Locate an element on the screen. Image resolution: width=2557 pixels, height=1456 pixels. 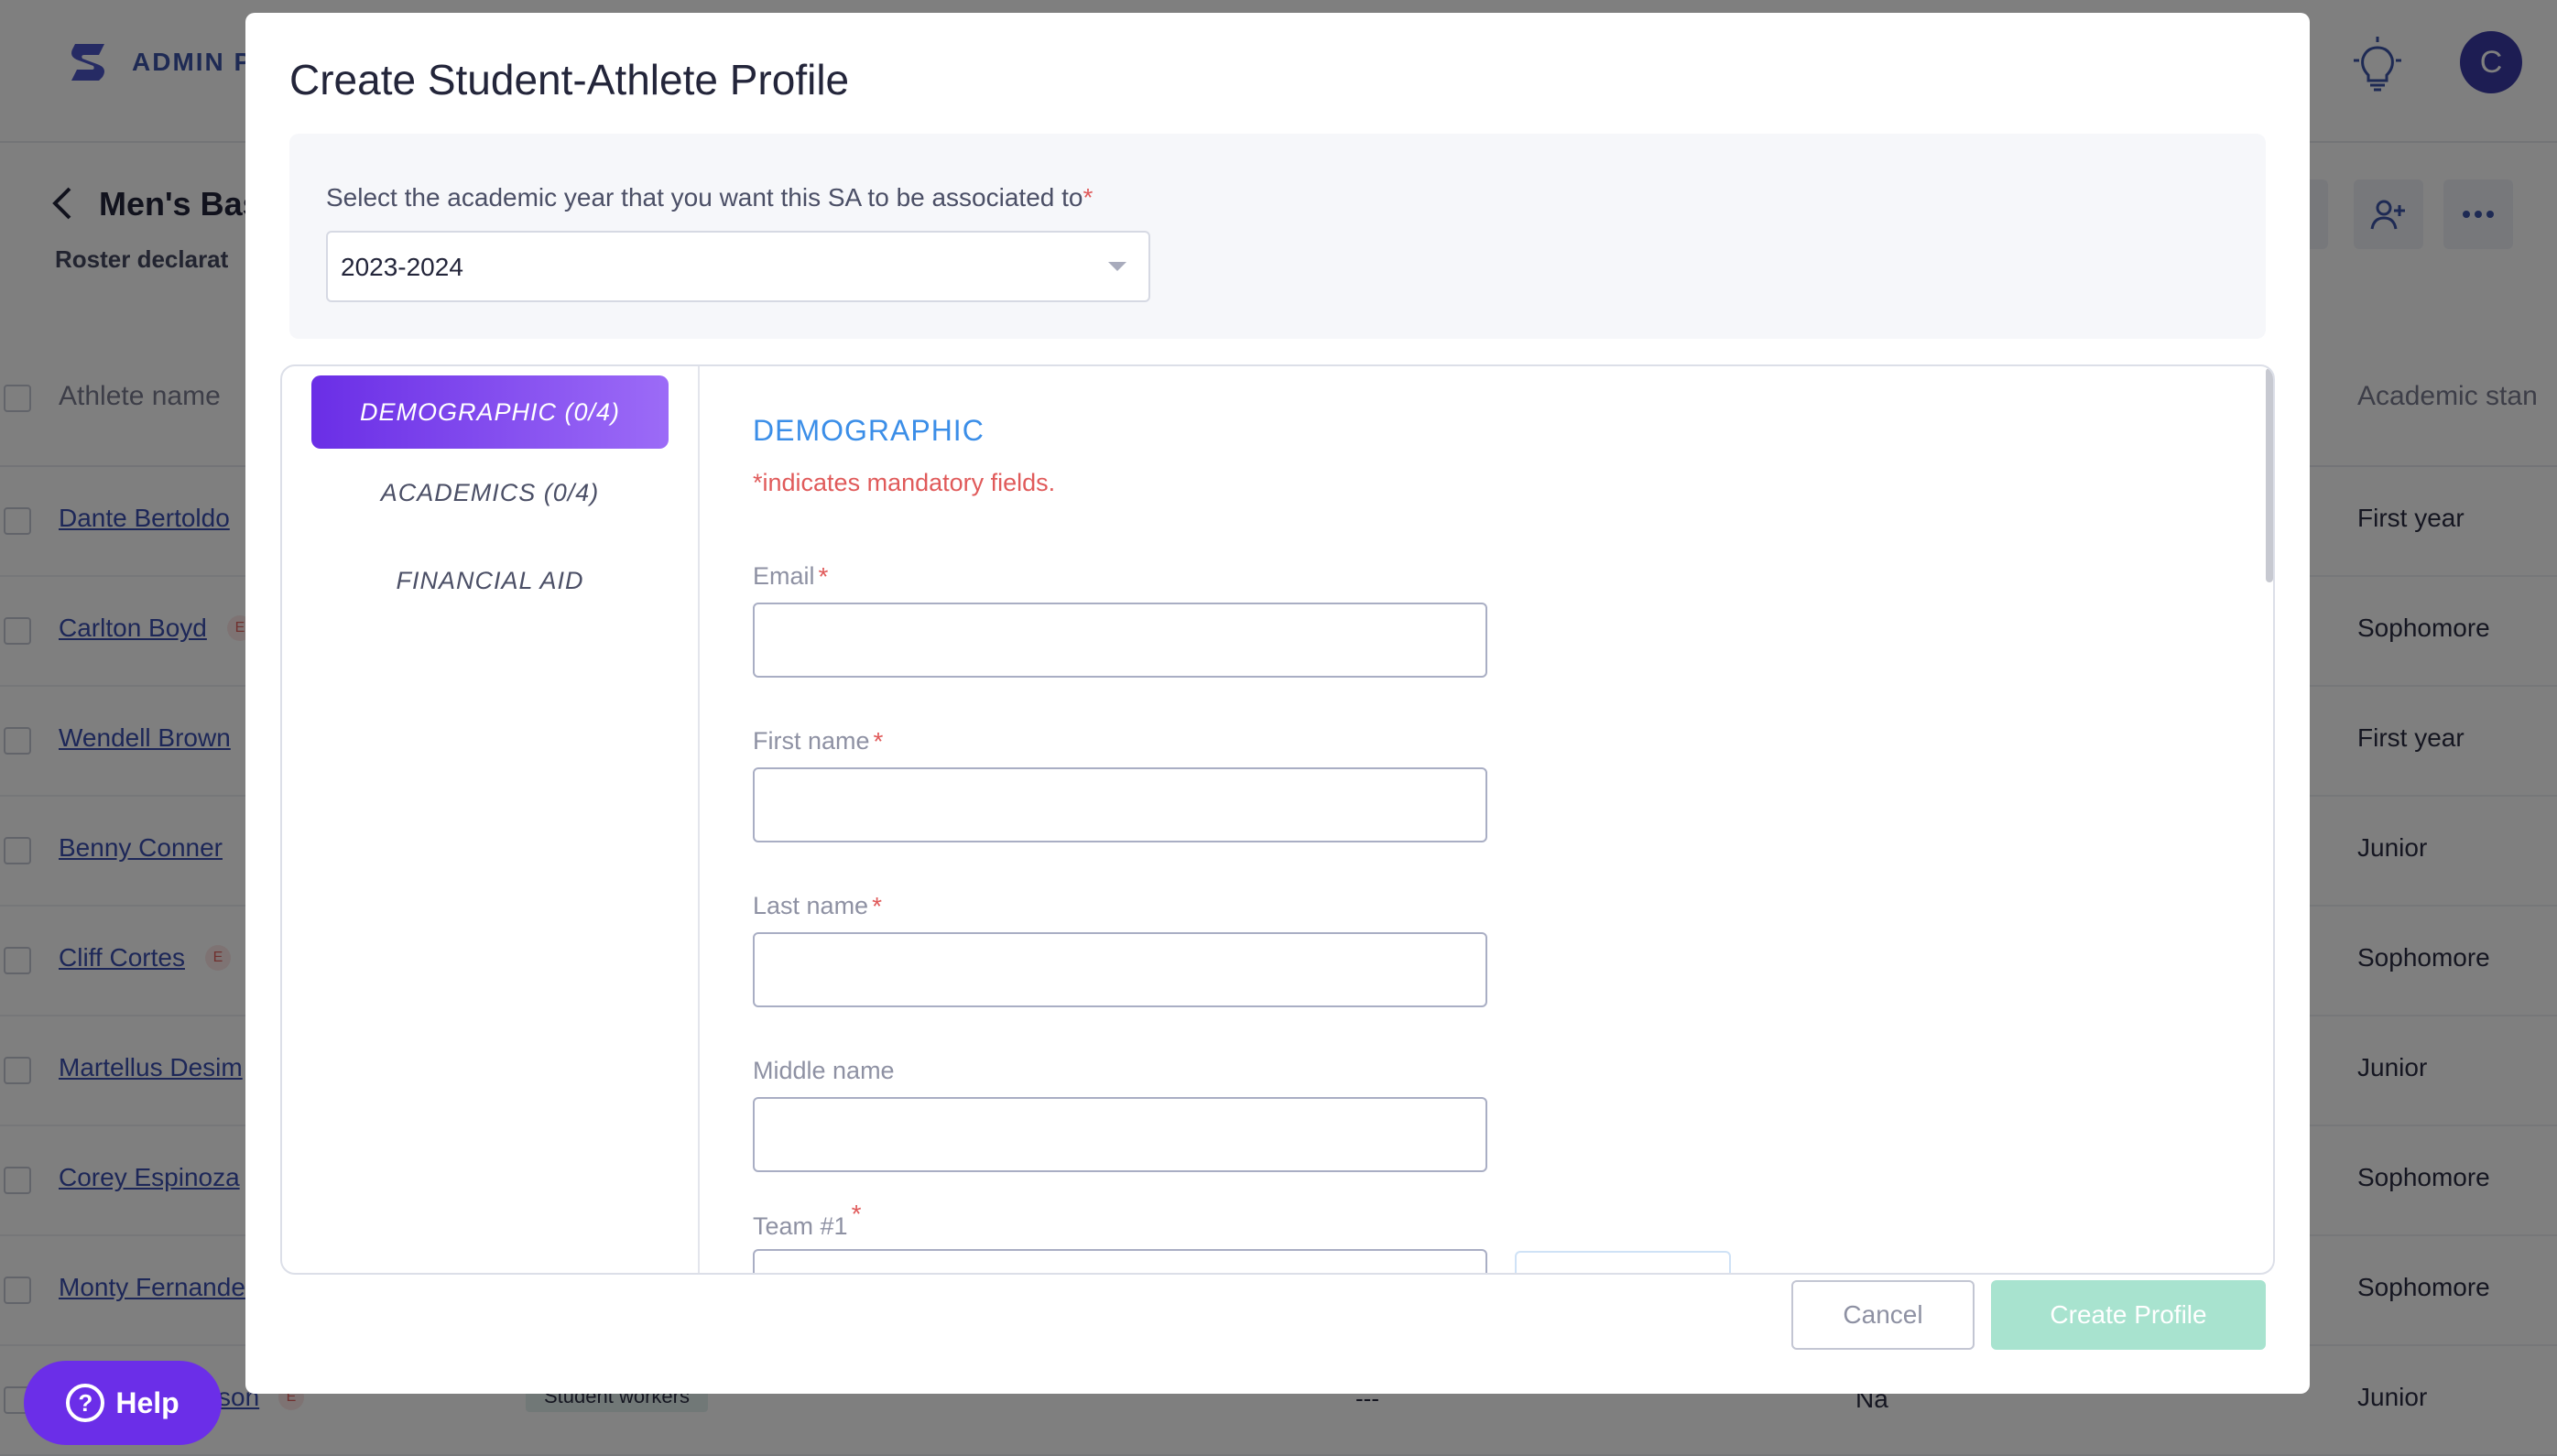
help-icon: ? is located at coordinates (85, 1403).